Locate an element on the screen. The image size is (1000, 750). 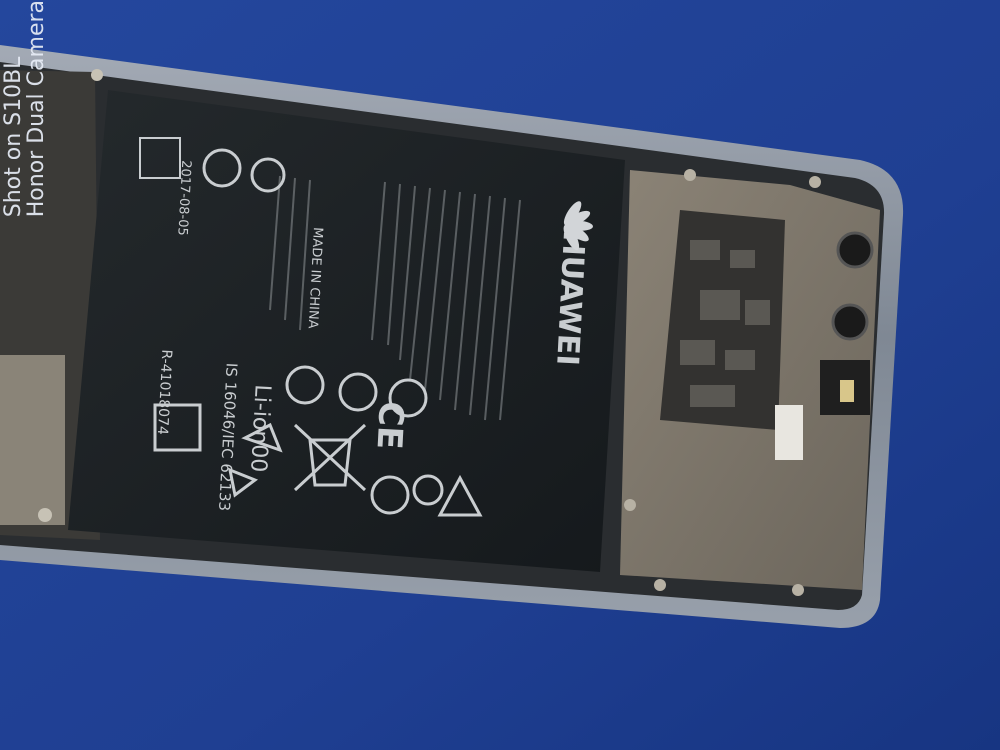
watermark-line1: Shot on S10BL is located at coordinates (13, 137).